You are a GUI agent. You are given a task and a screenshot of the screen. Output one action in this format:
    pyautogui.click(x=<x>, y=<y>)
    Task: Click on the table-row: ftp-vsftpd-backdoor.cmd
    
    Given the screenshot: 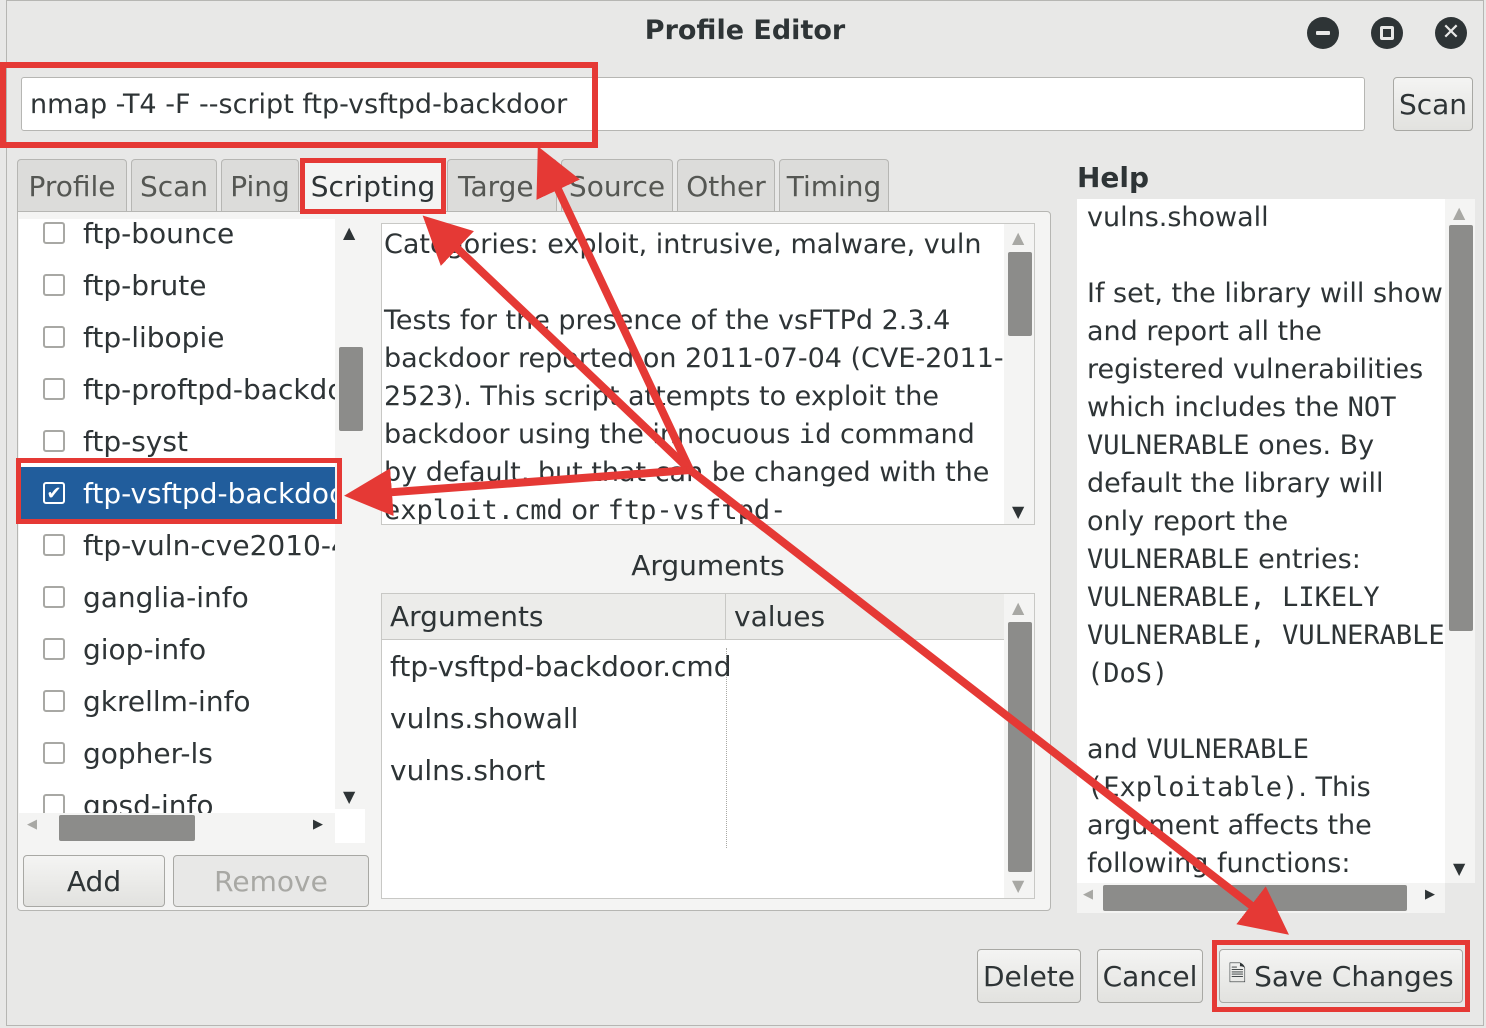 What is the action you would take?
    pyautogui.click(x=560, y=666)
    